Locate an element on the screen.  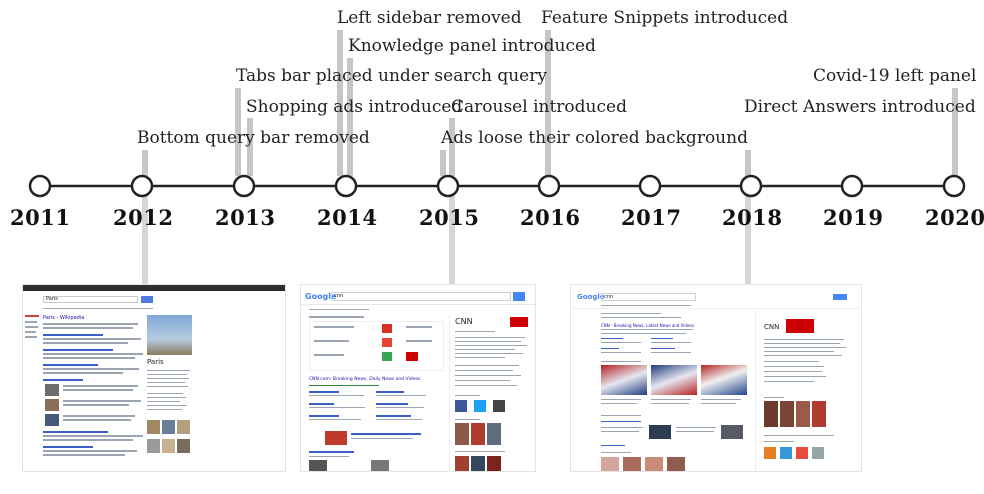
year-label-2013: 2013 is located at coordinates (245, 217).